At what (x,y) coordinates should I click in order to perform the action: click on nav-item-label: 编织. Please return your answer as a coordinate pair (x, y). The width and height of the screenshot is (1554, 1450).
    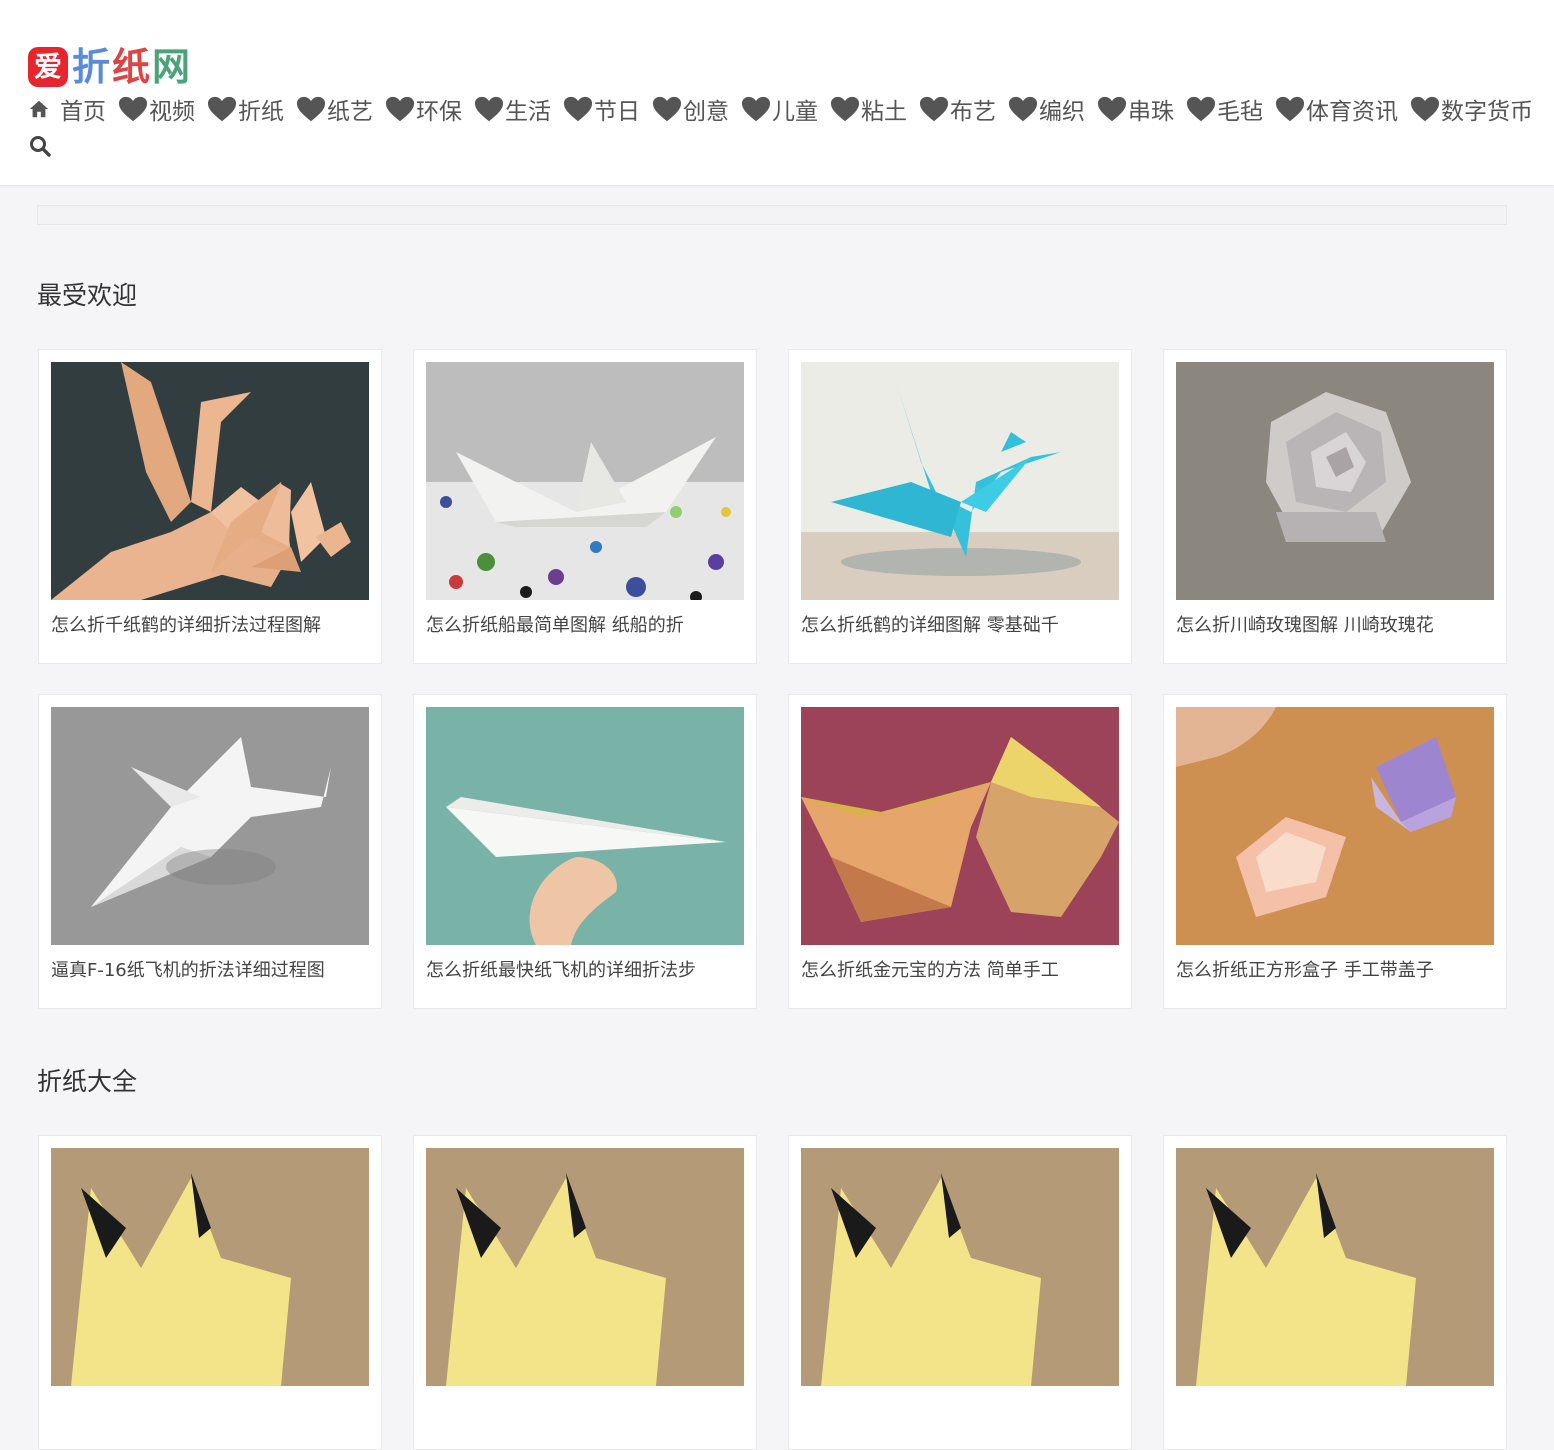
    Looking at the image, I should click on (1062, 112).